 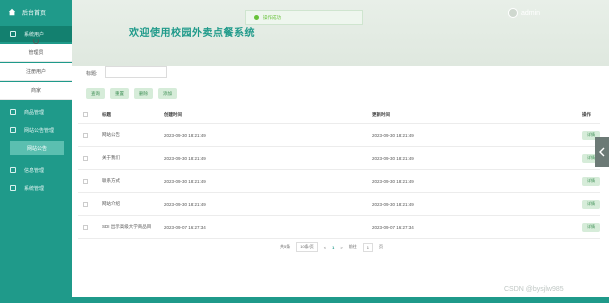 What do you see at coordinates (256, 17) in the screenshot?
I see `success-icon` at bounding box center [256, 17].